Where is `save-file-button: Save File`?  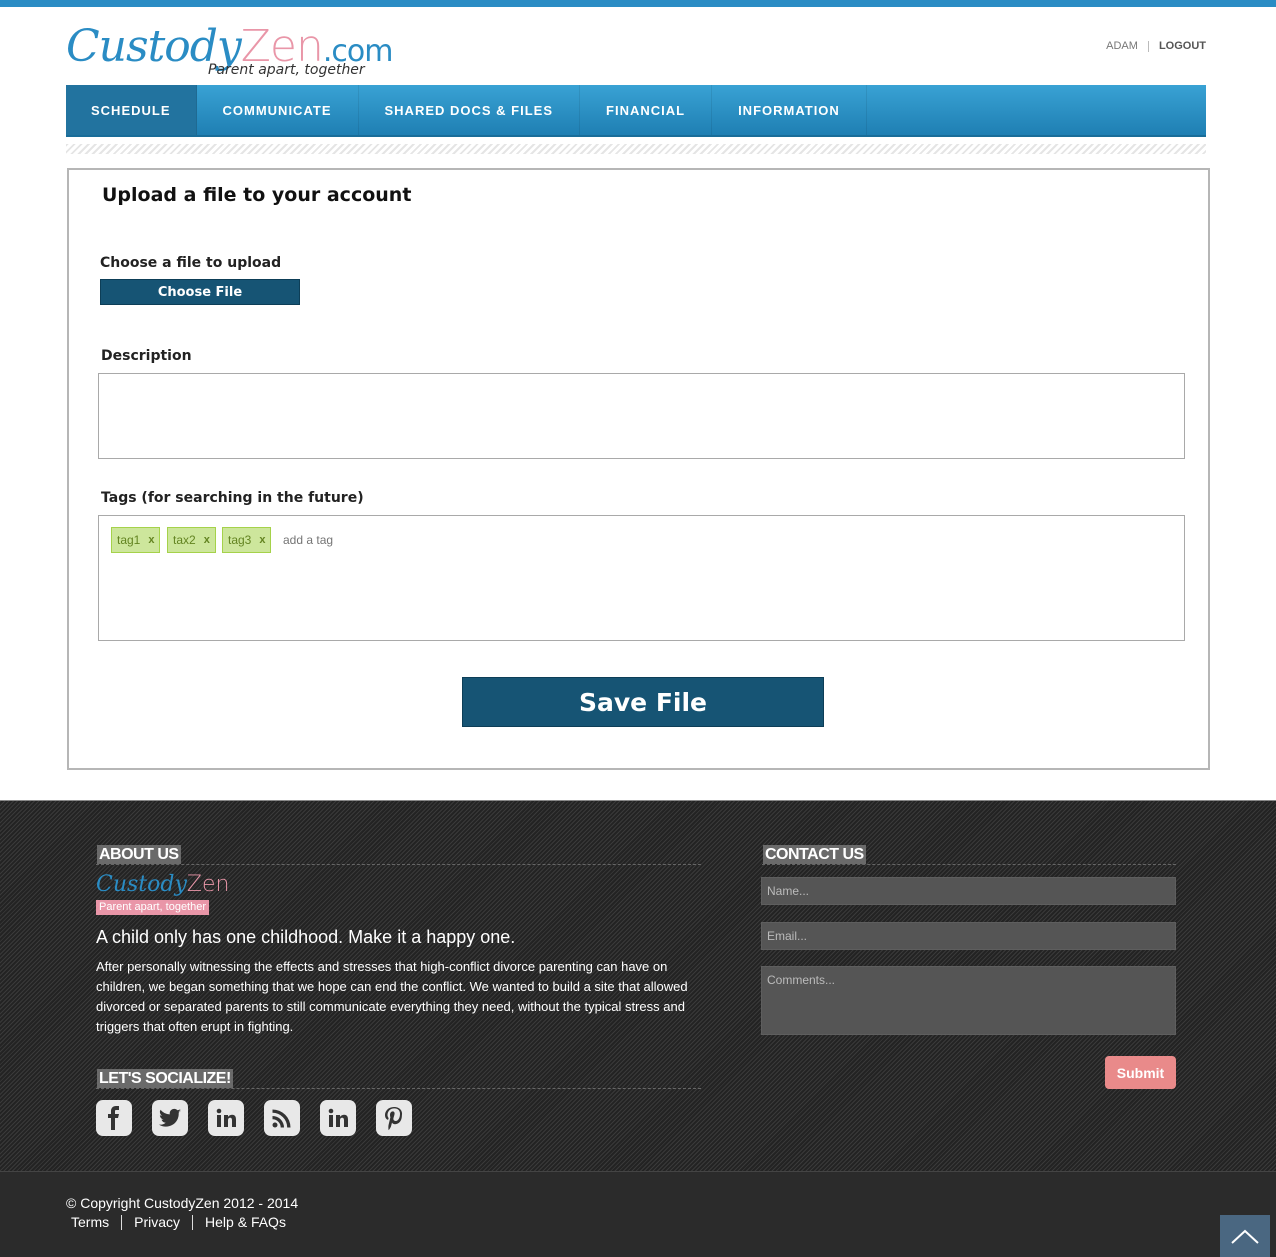 save-file-button: Save File is located at coordinates (643, 702).